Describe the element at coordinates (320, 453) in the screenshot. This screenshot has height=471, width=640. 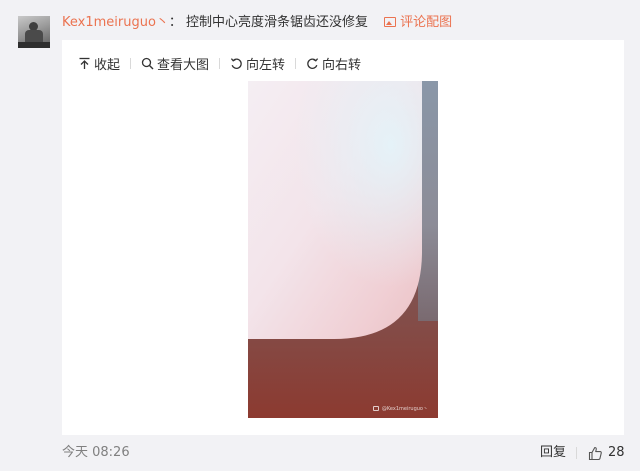
I see `comment-footer: 今天 08:26 回复 28` at that location.